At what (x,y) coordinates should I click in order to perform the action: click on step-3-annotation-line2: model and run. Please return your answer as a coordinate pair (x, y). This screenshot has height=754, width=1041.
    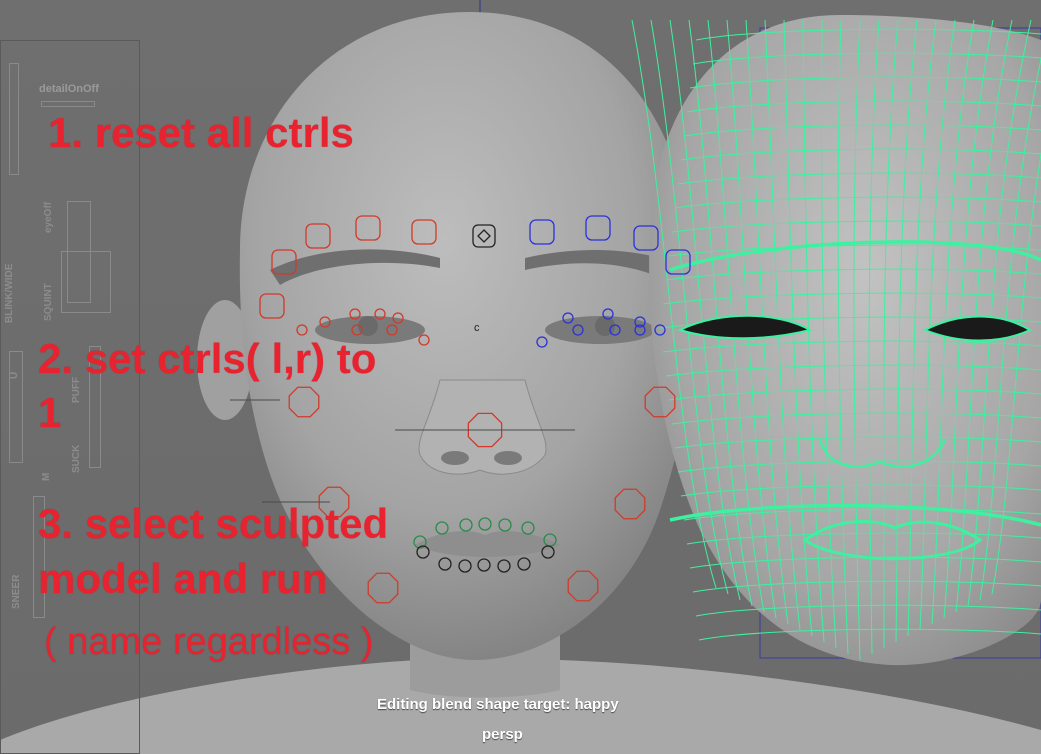
    Looking at the image, I should click on (183, 578).